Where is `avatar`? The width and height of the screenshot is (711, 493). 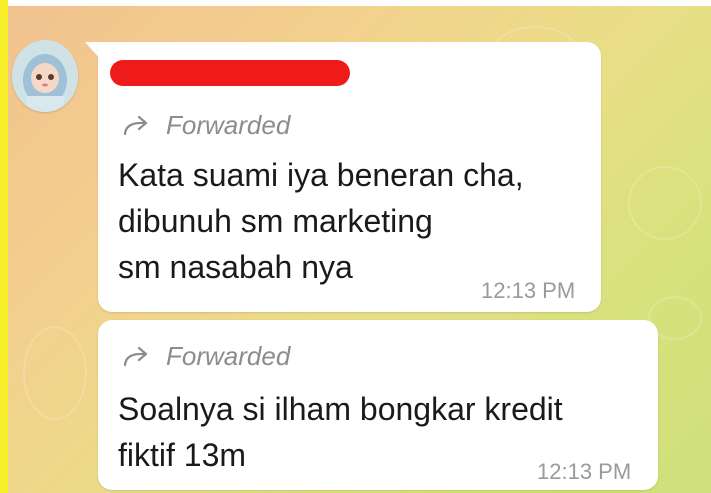 avatar is located at coordinates (45, 76).